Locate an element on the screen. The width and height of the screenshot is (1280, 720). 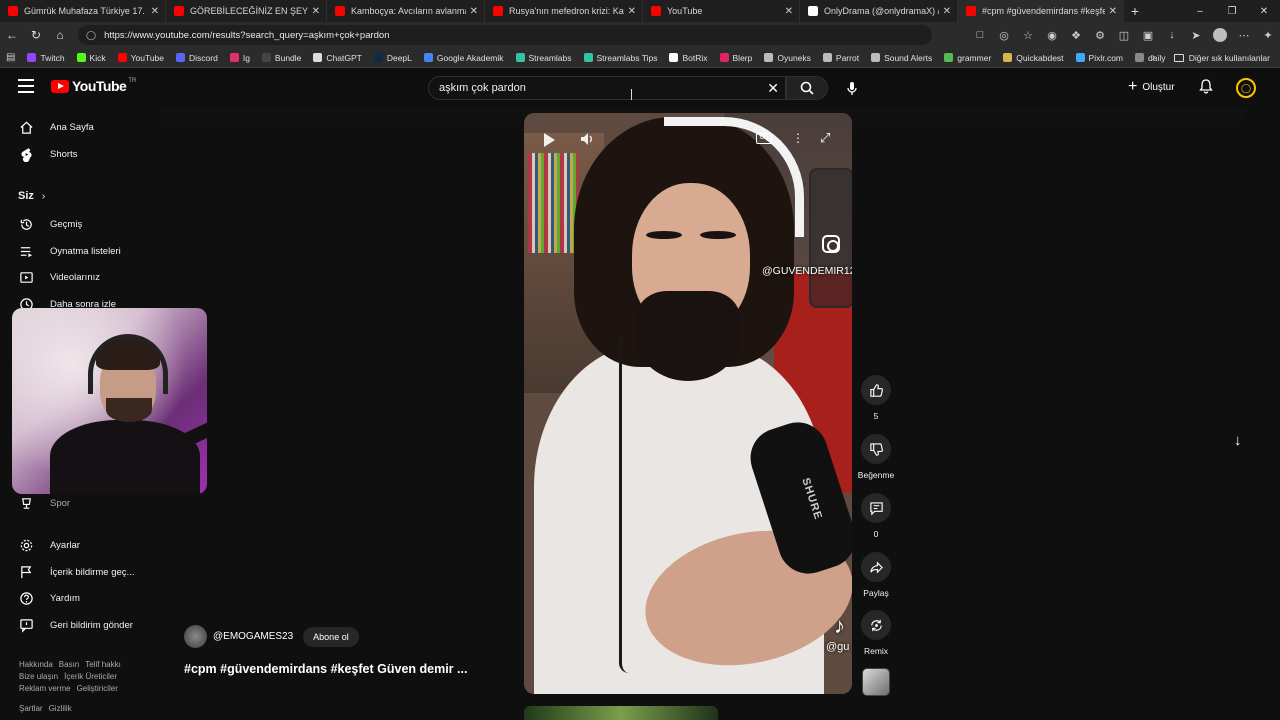
browser-tab: YouTube ✕ is located at coordinates (721, 11).